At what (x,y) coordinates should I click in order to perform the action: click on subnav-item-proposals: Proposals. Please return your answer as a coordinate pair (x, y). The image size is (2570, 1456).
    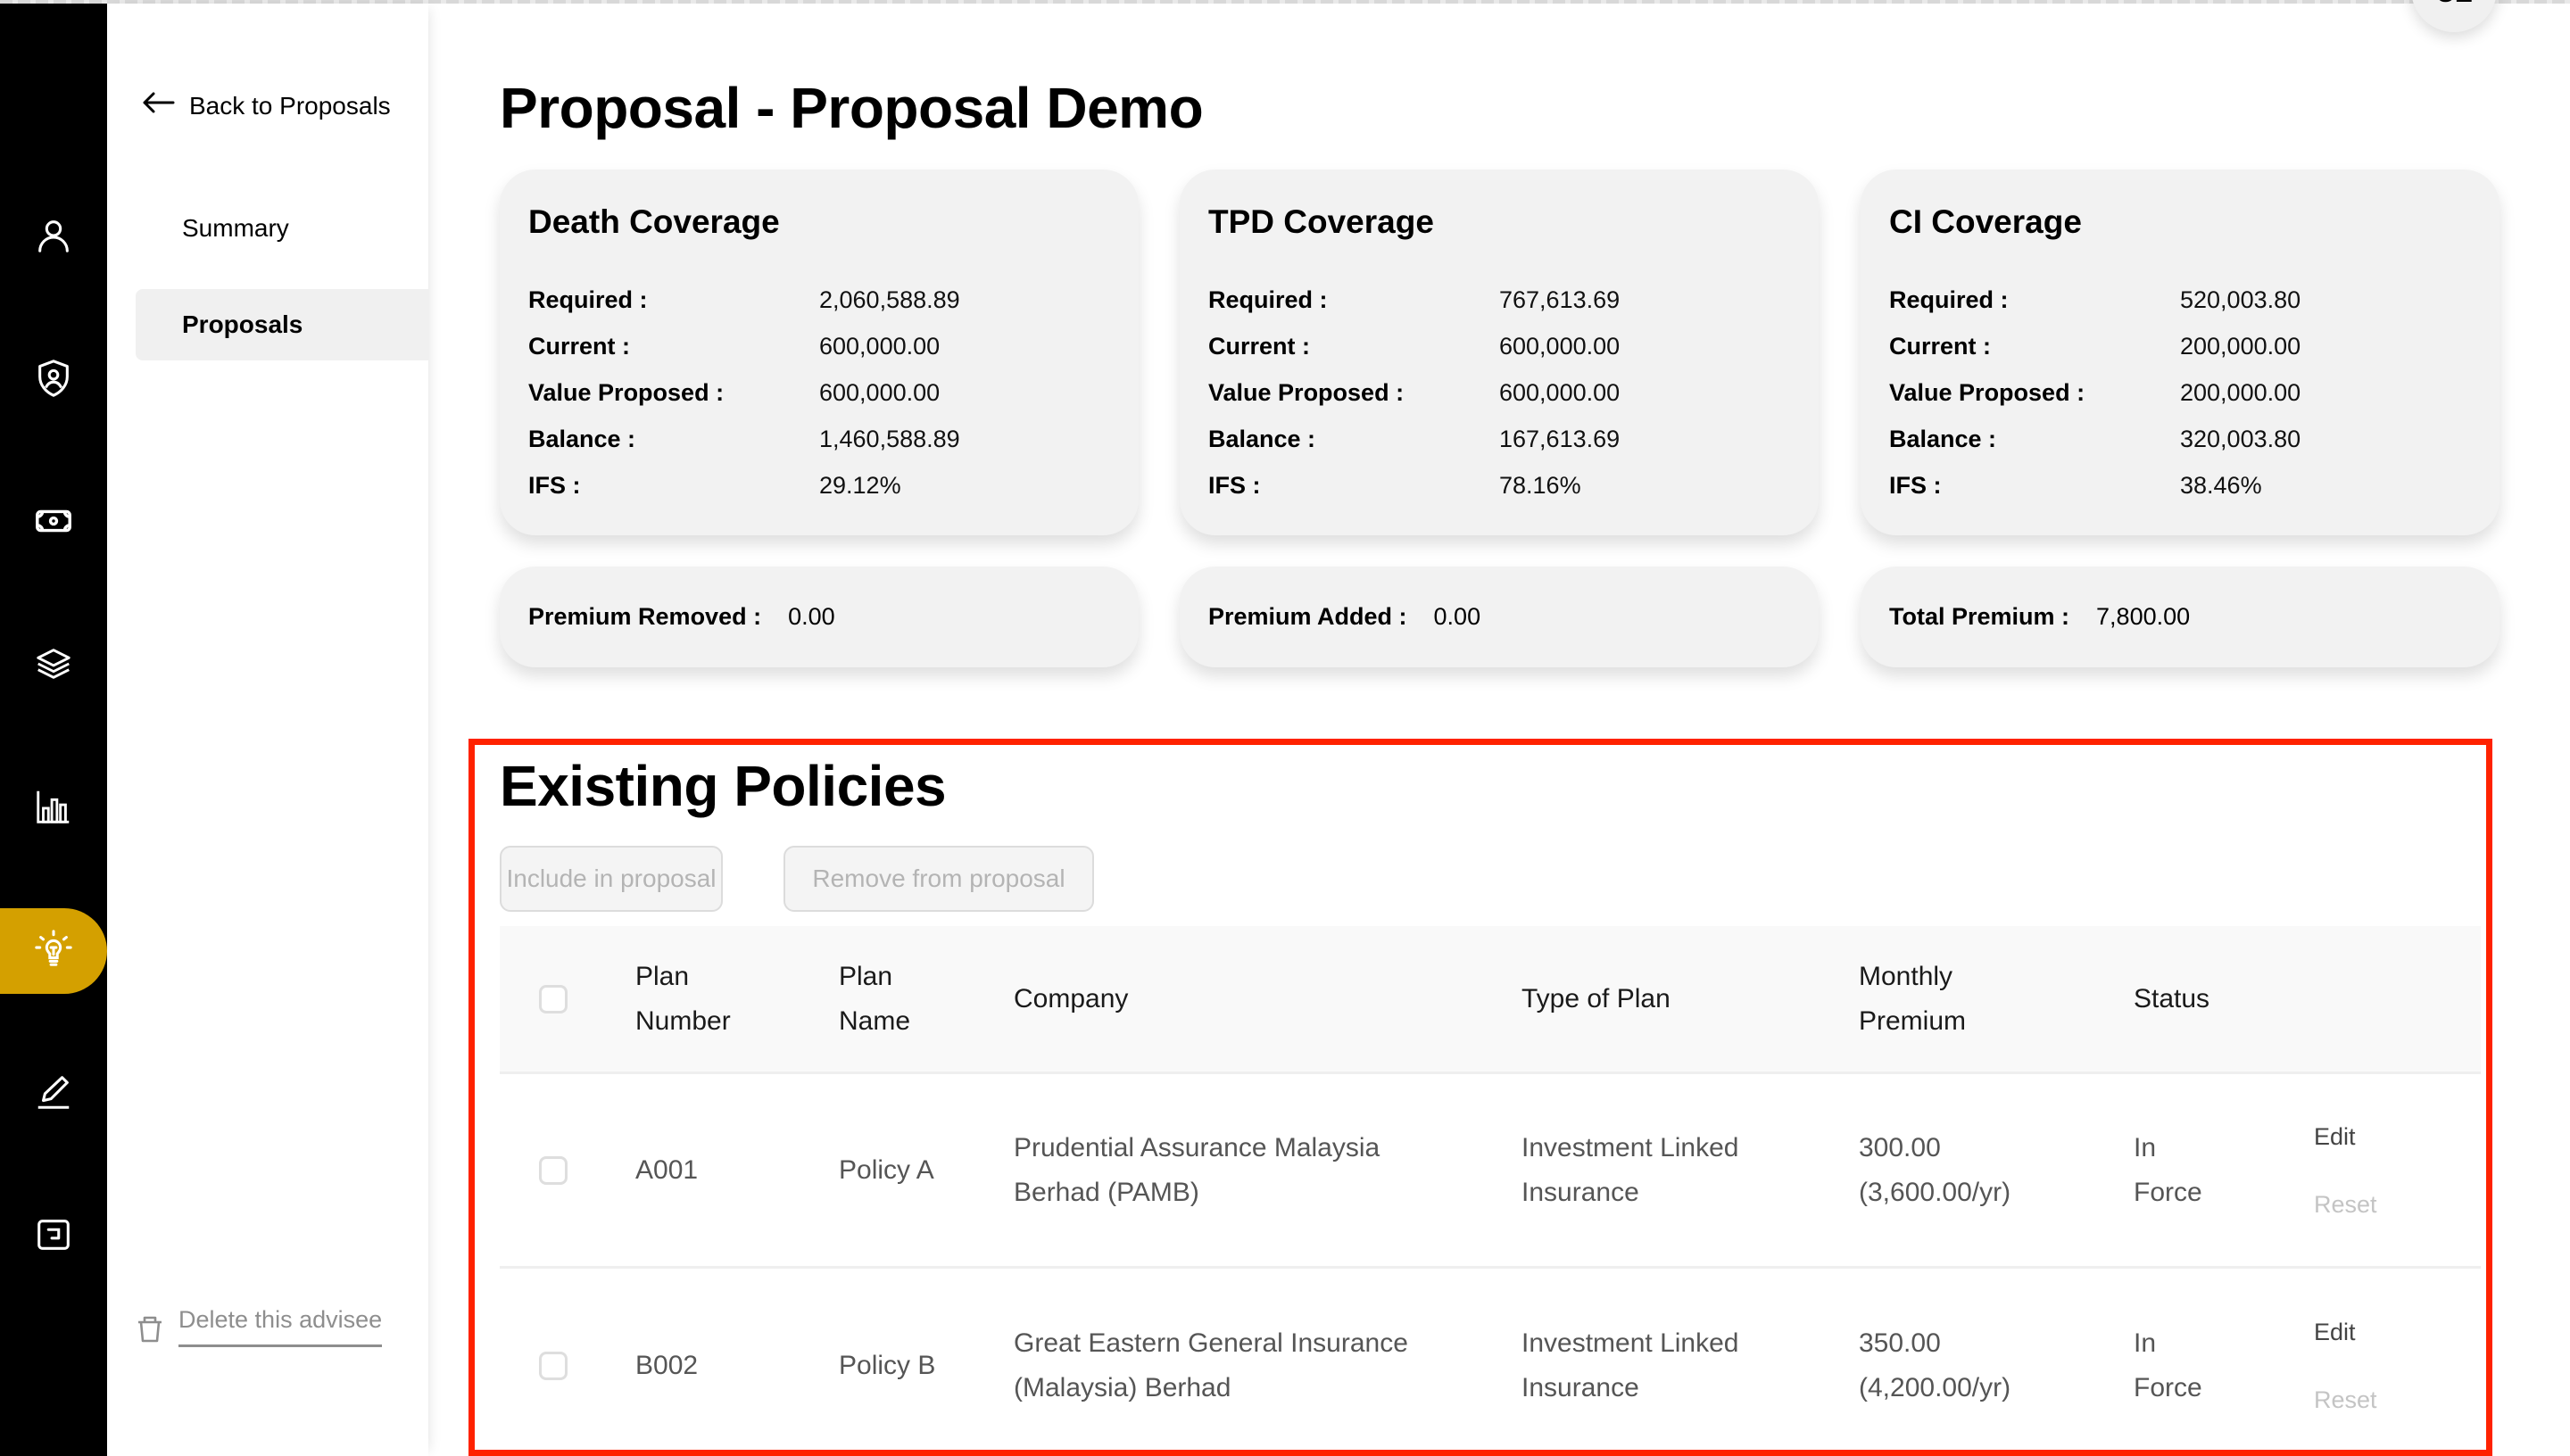
    Looking at the image, I should click on (282, 325).